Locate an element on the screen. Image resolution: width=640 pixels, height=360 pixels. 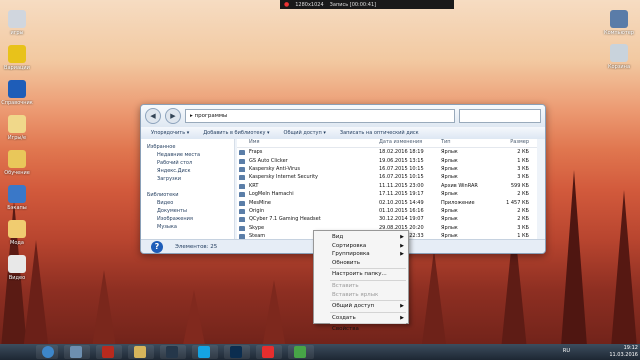
tree-silhouette is located at coordinates (574, 265).